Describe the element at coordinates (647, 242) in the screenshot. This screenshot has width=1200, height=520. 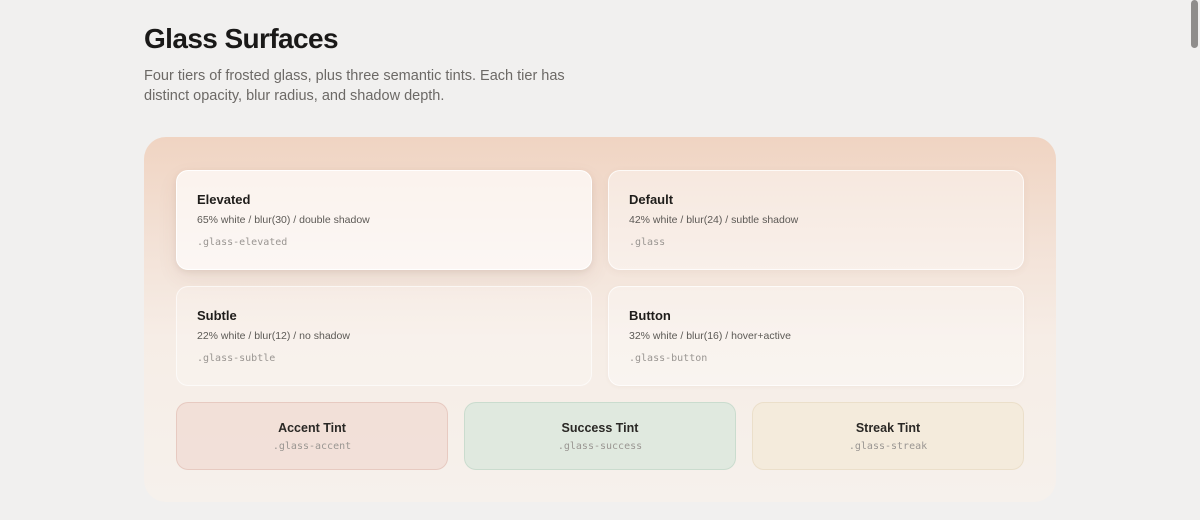
I see `card-class-name: .glass` at that location.